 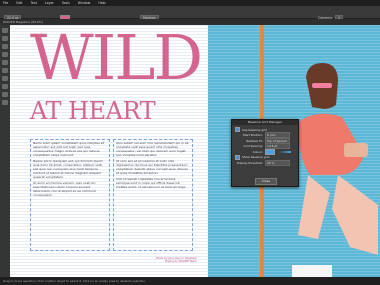 What do you see at coordinates (49, 3) in the screenshot?
I see `menu-layer: Layer` at bounding box center [49, 3].